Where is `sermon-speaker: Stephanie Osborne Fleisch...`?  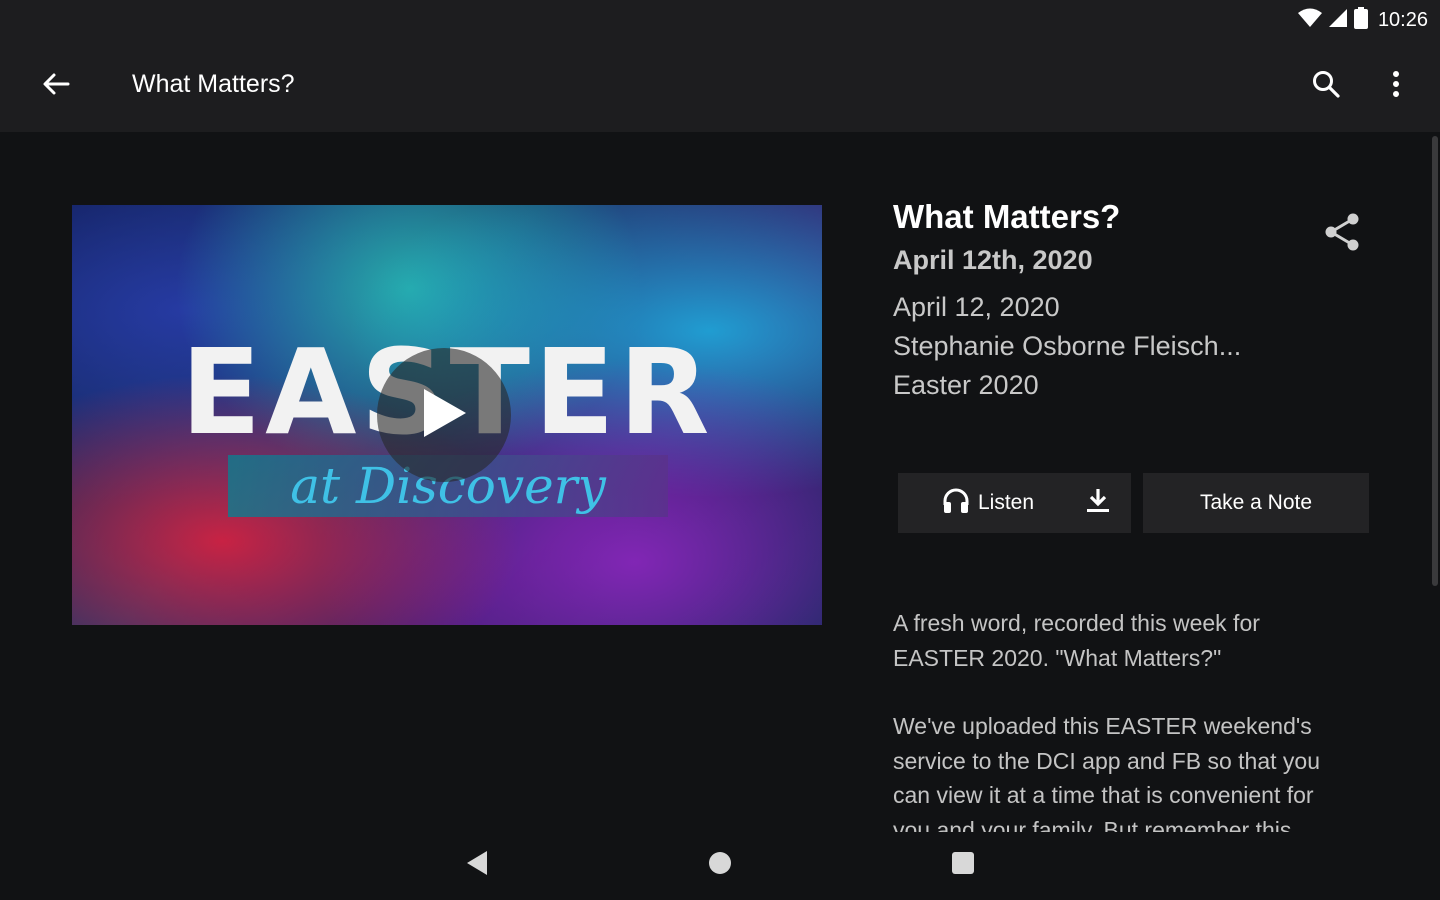 sermon-speaker: Stephanie Osborne Fleisch... is located at coordinates (1067, 346).